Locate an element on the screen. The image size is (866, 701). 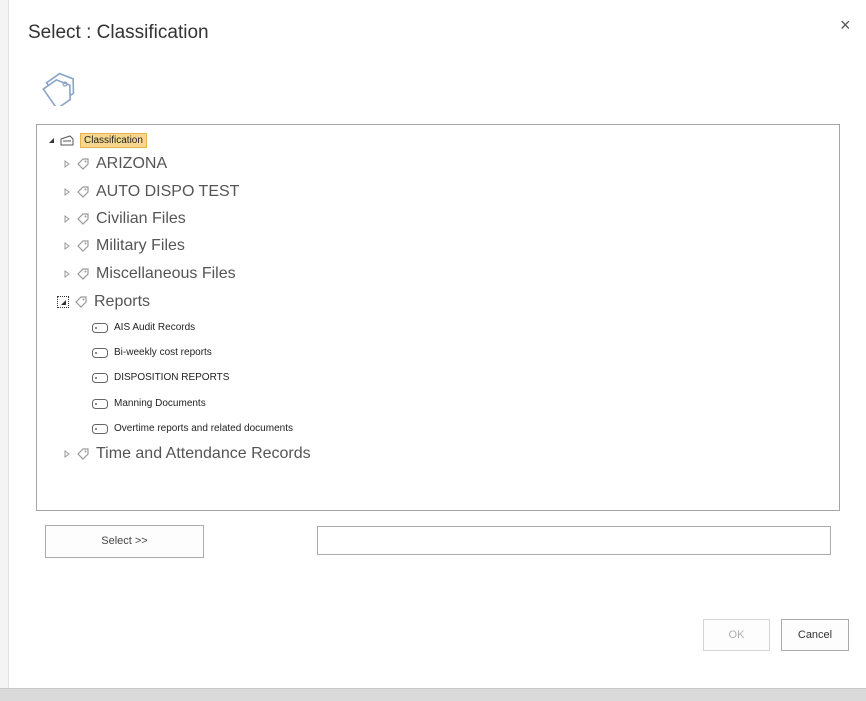
tree-node-label: ARIZONA is located at coordinates (131, 164).